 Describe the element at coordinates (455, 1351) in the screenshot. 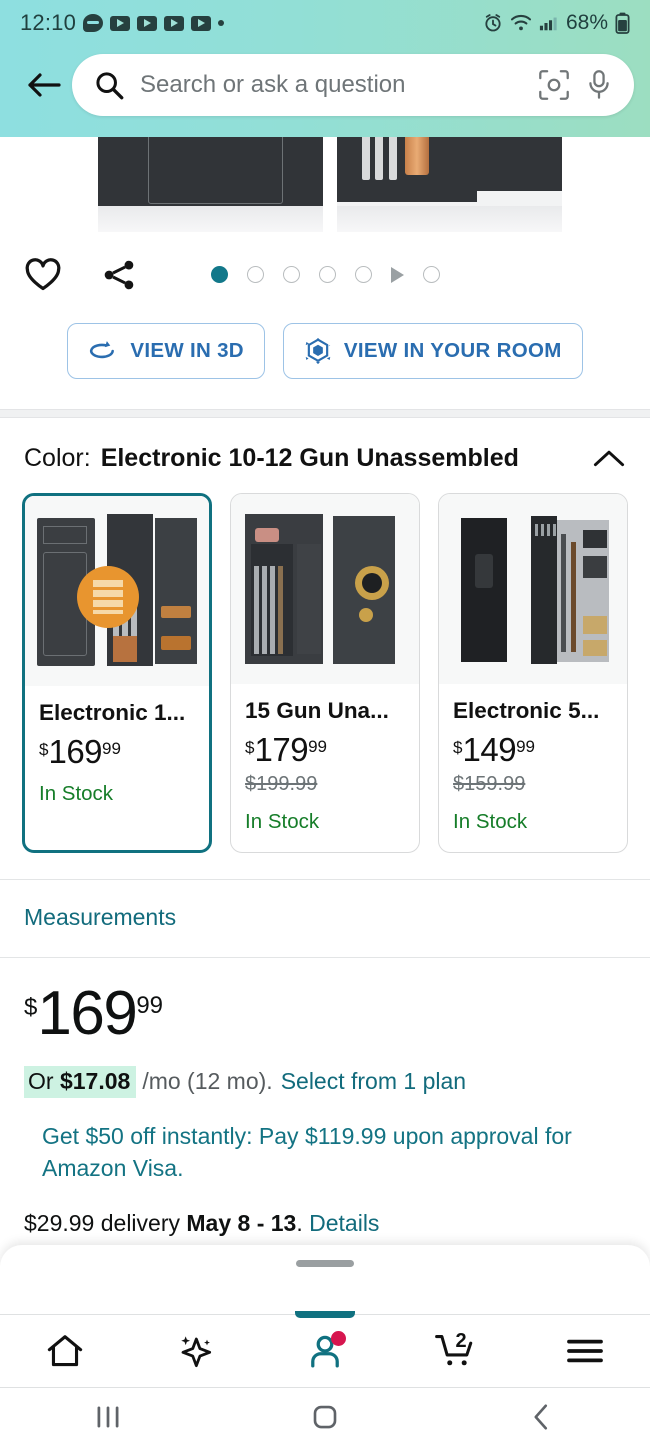

I see `tab-cart: 2` at that location.